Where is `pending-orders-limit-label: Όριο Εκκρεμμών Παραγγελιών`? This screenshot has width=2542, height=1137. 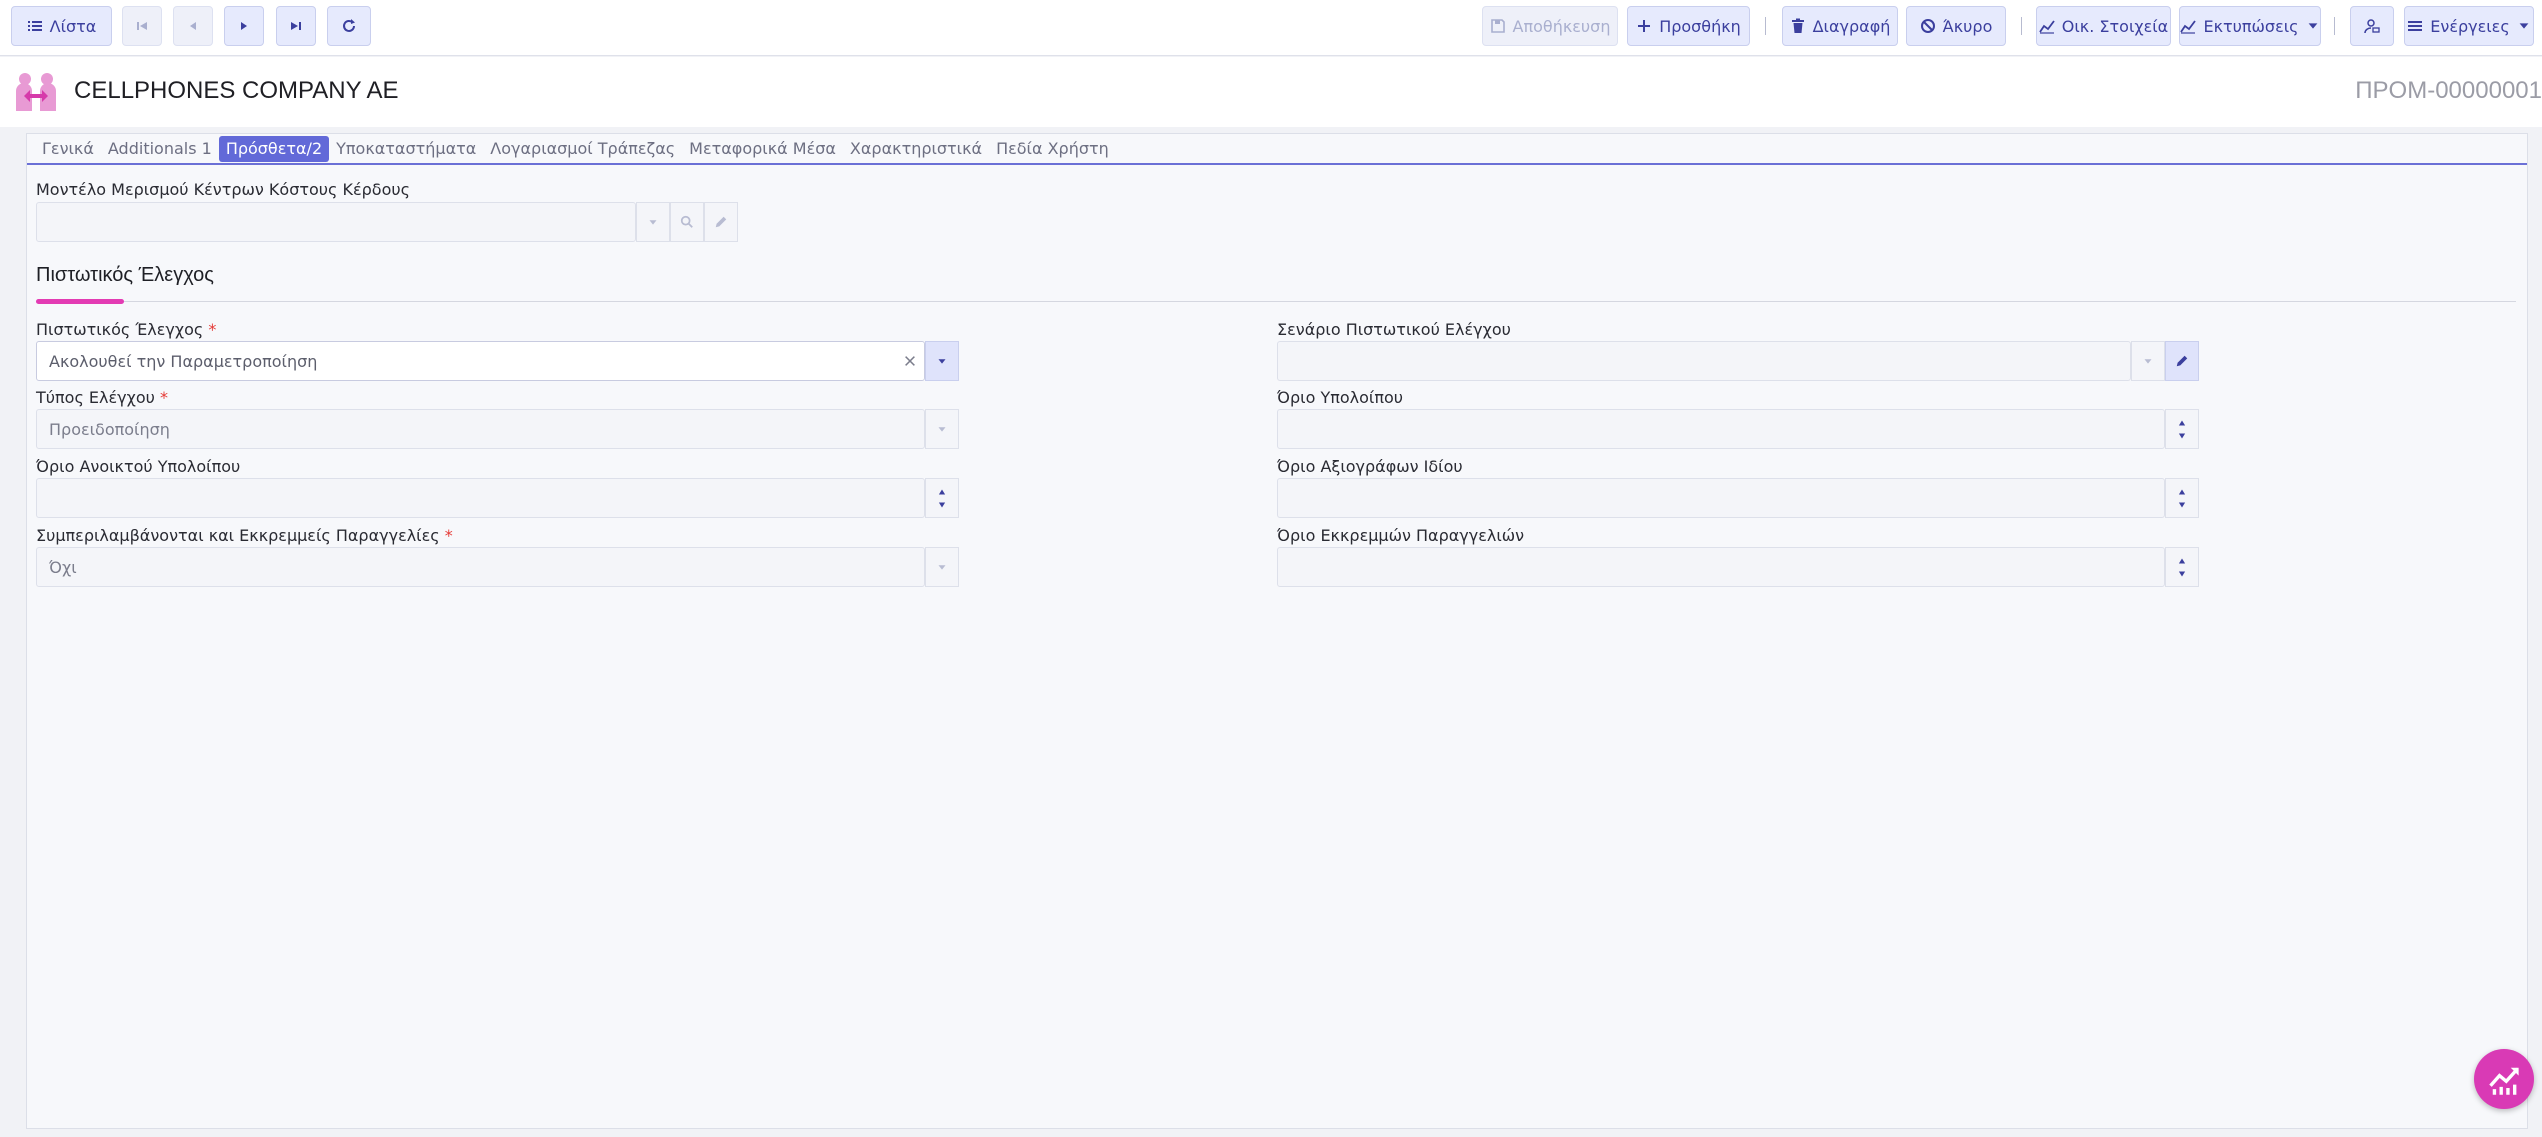 pending-orders-limit-label: Όριο Εκκρεμμών Παραγγελιών is located at coordinates (1401, 535).